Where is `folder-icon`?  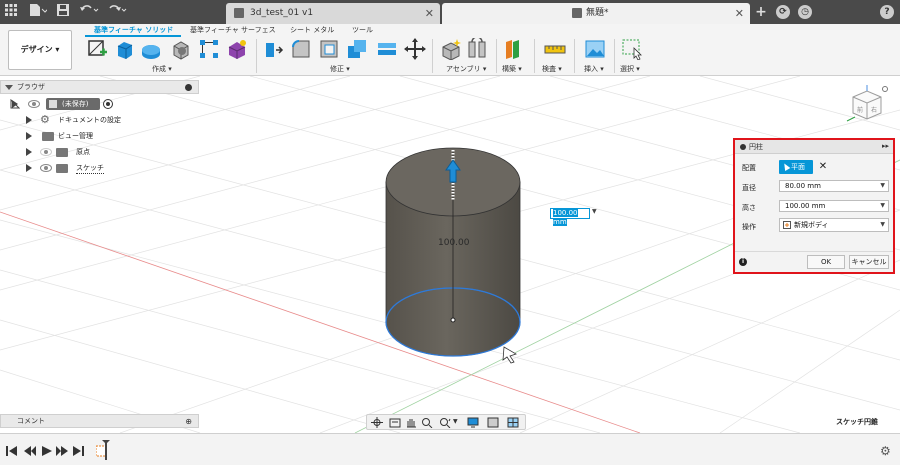 folder-icon is located at coordinates (62, 168).